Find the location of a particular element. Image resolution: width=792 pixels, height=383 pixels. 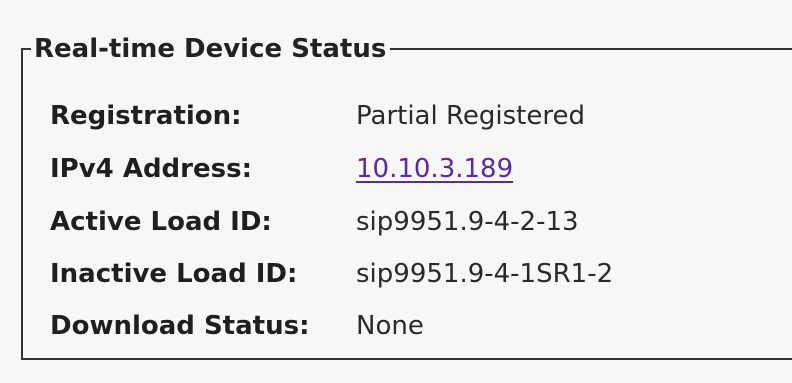

active-load-id-label: Active Load ID: is located at coordinates (161, 222).